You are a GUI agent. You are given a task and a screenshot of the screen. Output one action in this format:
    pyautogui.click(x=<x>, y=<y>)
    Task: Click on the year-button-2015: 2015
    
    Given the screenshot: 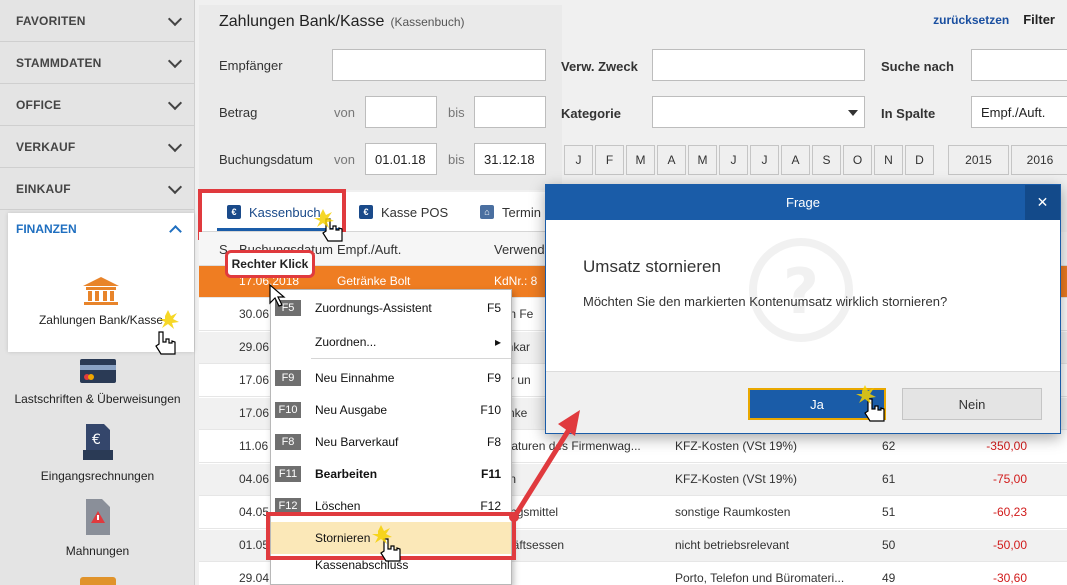 What is the action you would take?
    pyautogui.click(x=978, y=160)
    